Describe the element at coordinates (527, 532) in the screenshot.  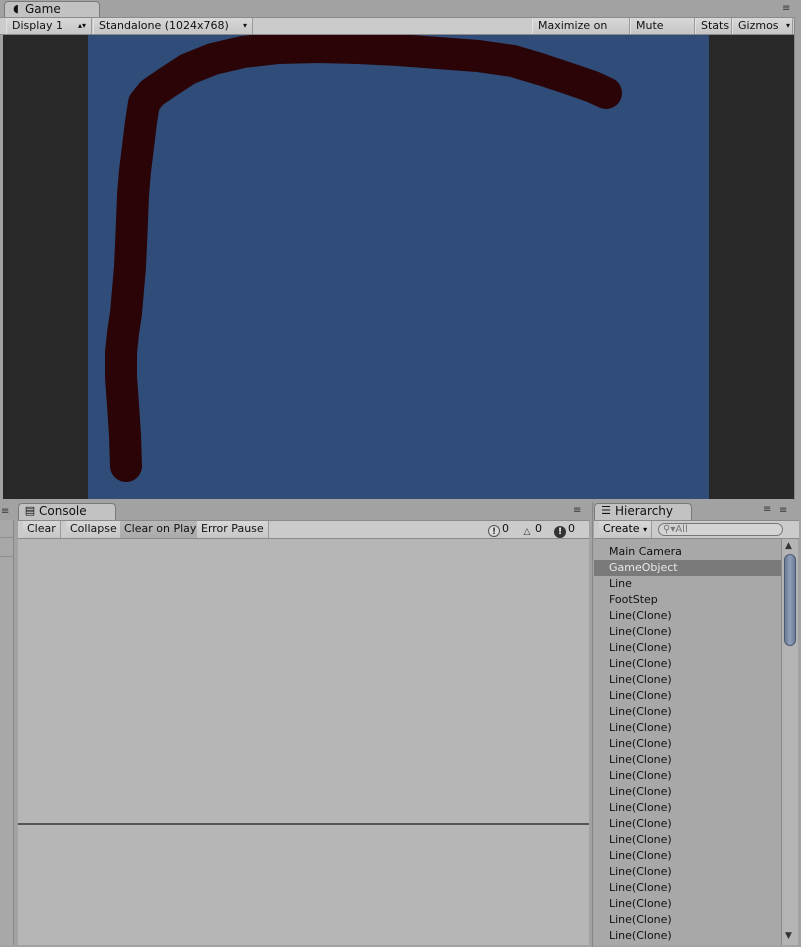
I see `warning-icon: △` at that location.